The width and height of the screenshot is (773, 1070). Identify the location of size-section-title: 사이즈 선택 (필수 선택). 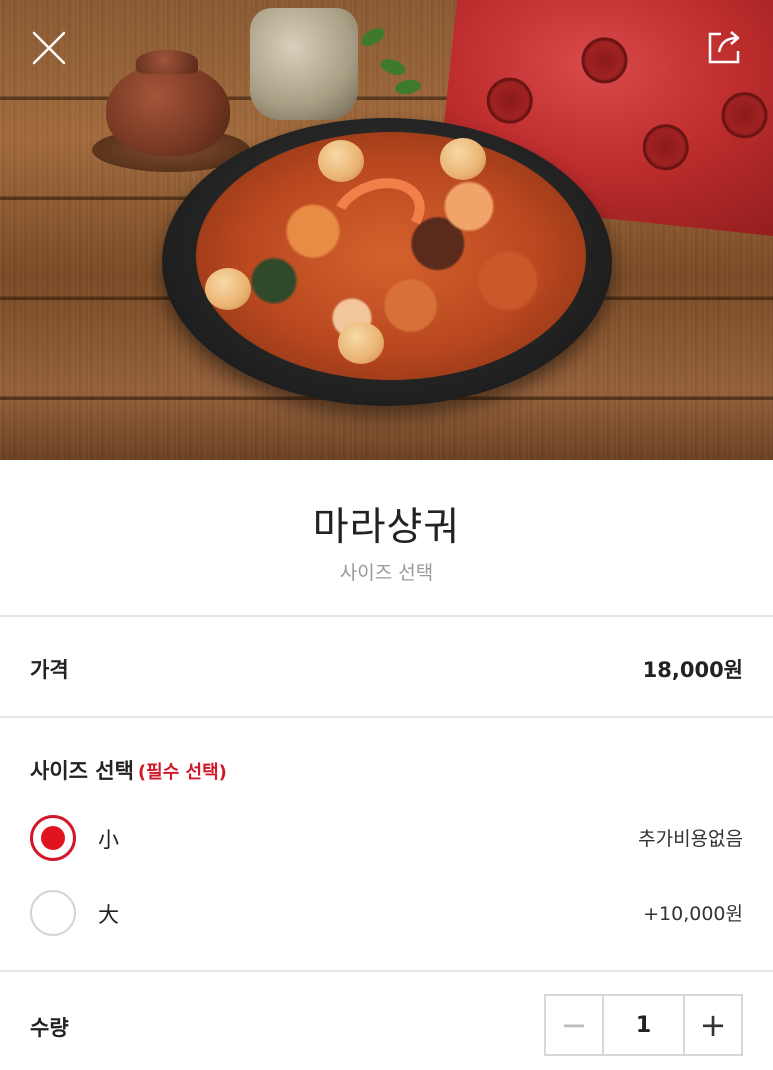
(128, 770).